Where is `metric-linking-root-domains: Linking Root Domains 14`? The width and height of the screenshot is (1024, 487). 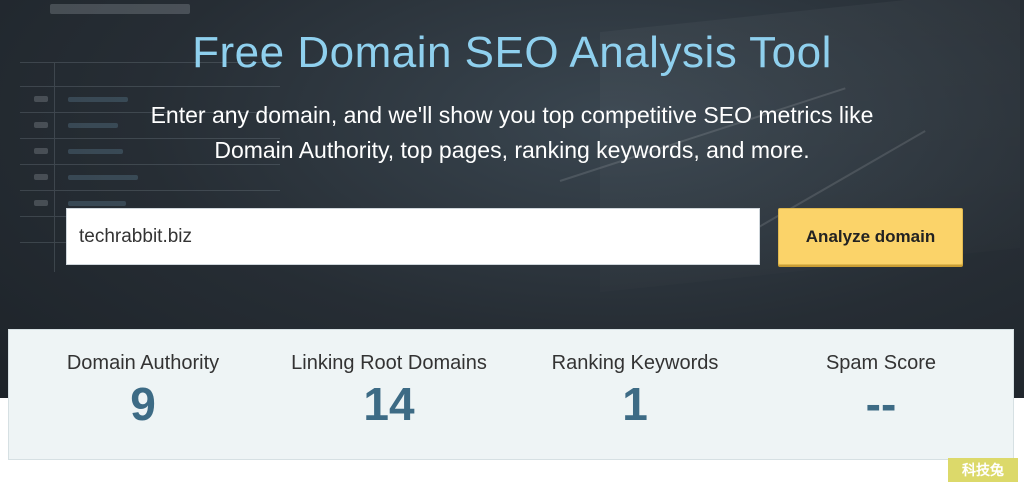 metric-linking-root-domains: Linking Root Domains 14 is located at coordinates (389, 380).